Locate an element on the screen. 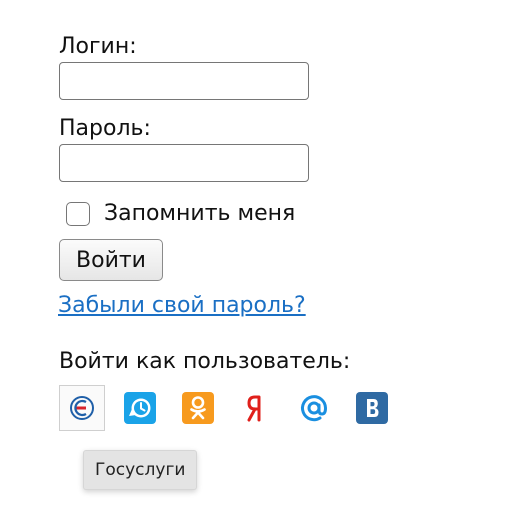  login-button: Войти is located at coordinates (111, 260).